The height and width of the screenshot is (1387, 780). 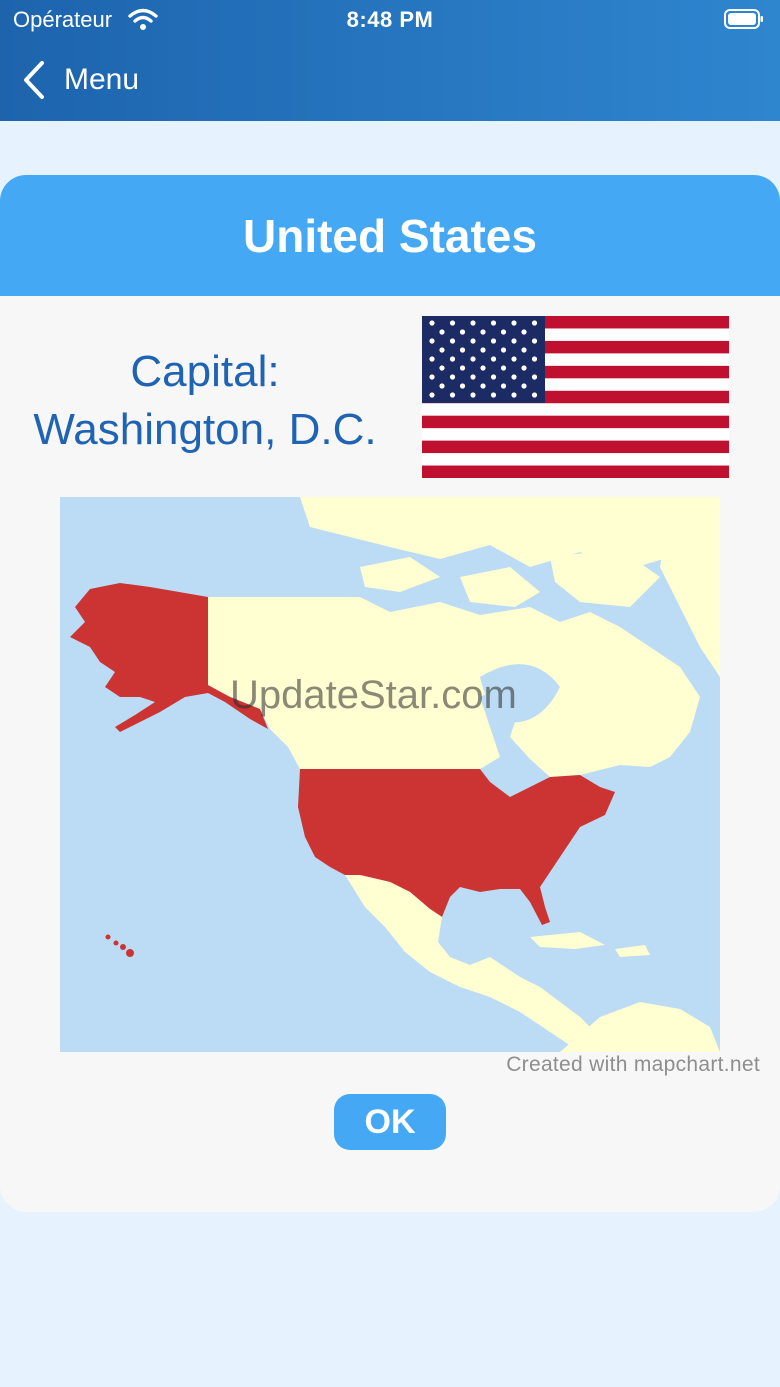 What do you see at coordinates (633, 1064) in the screenshot?
I see `map-credit: Created with mapchart.net` at bounding box center [633, 1064].